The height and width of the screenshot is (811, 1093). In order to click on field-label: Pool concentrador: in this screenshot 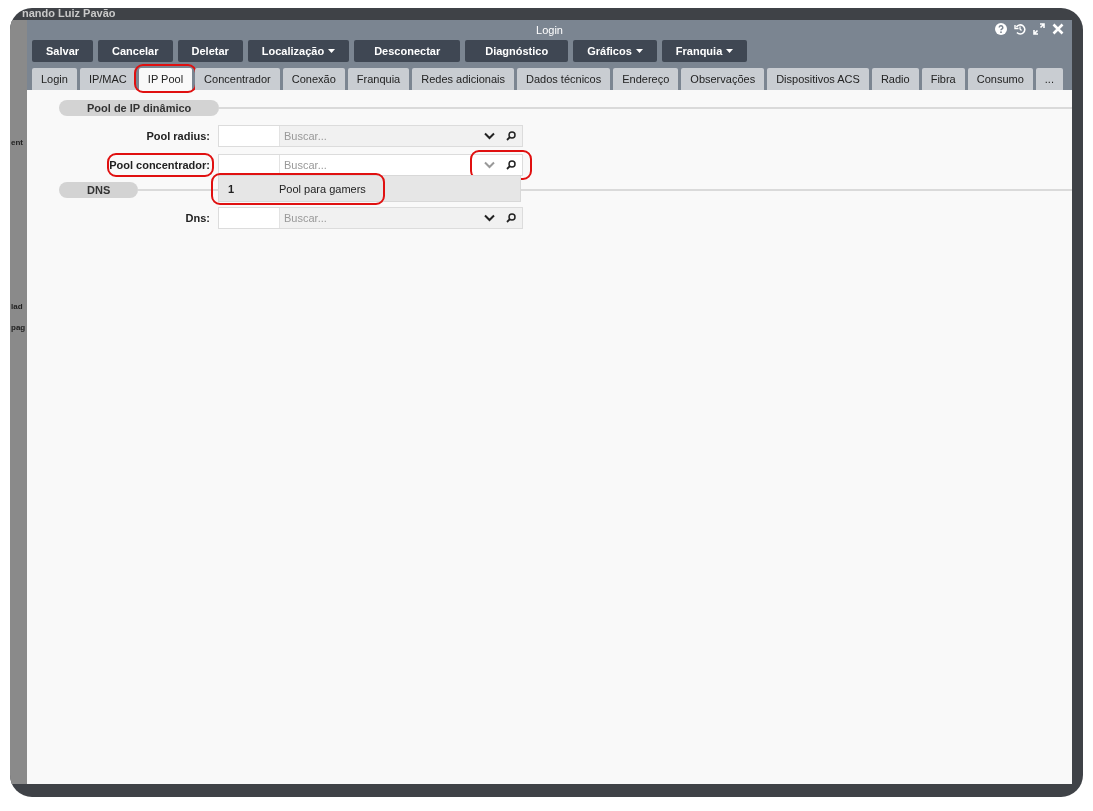, I will do `click(134, 165)`.